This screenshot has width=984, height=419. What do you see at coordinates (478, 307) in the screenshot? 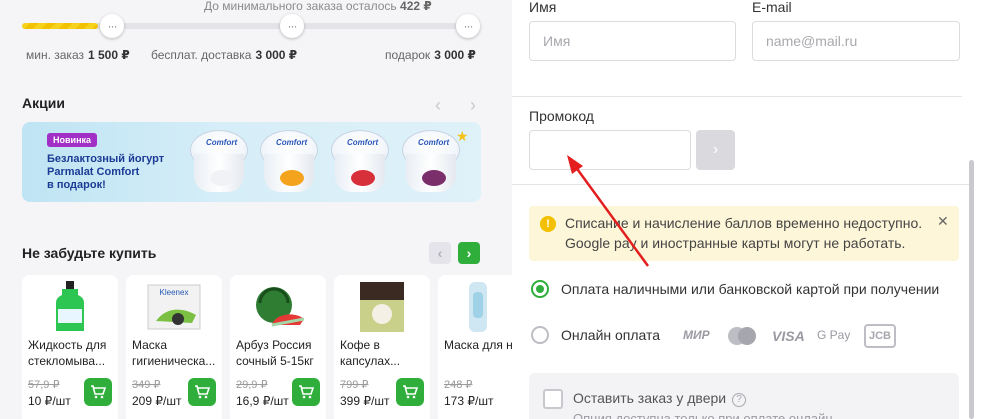
I see `product-image-foot-mask` at bounding box center [478, 307].